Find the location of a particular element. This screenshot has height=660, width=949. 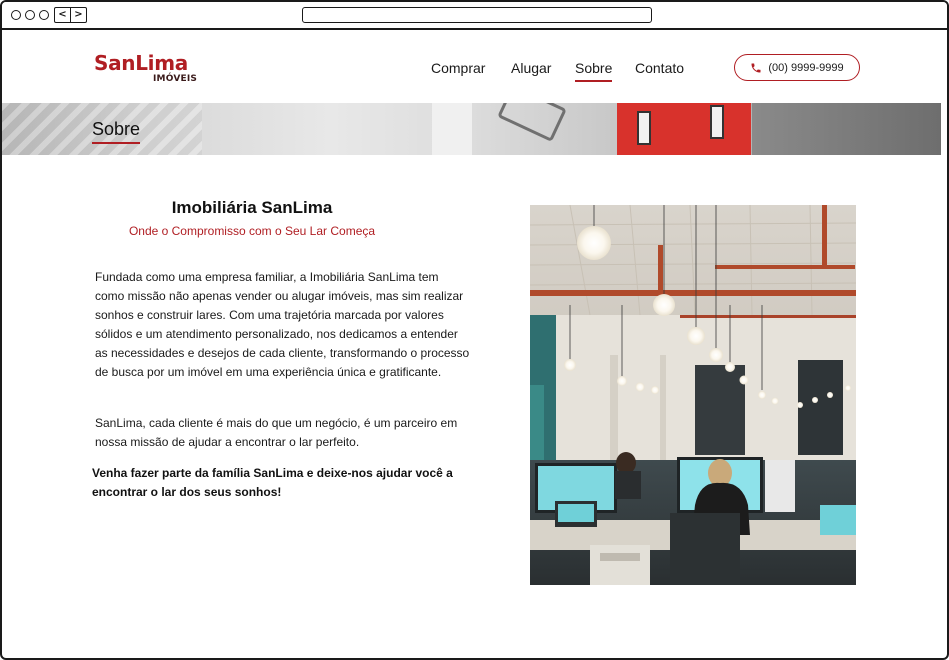

back-button: < is located at coordinates (62, 15).